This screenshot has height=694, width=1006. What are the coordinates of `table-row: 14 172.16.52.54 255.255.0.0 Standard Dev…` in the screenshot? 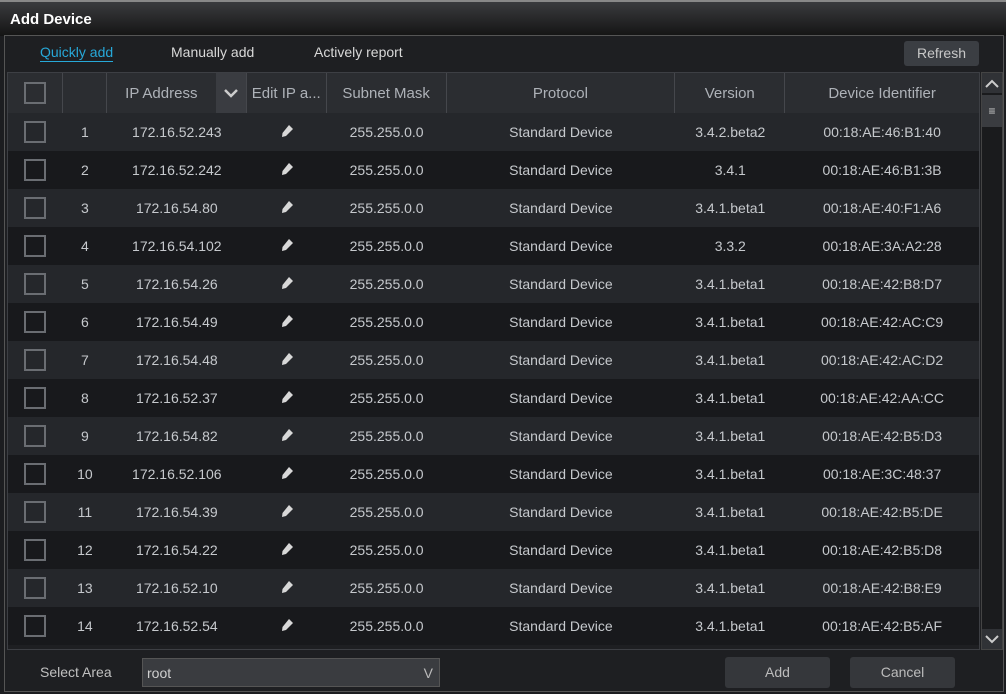 It's located at (493, 626).